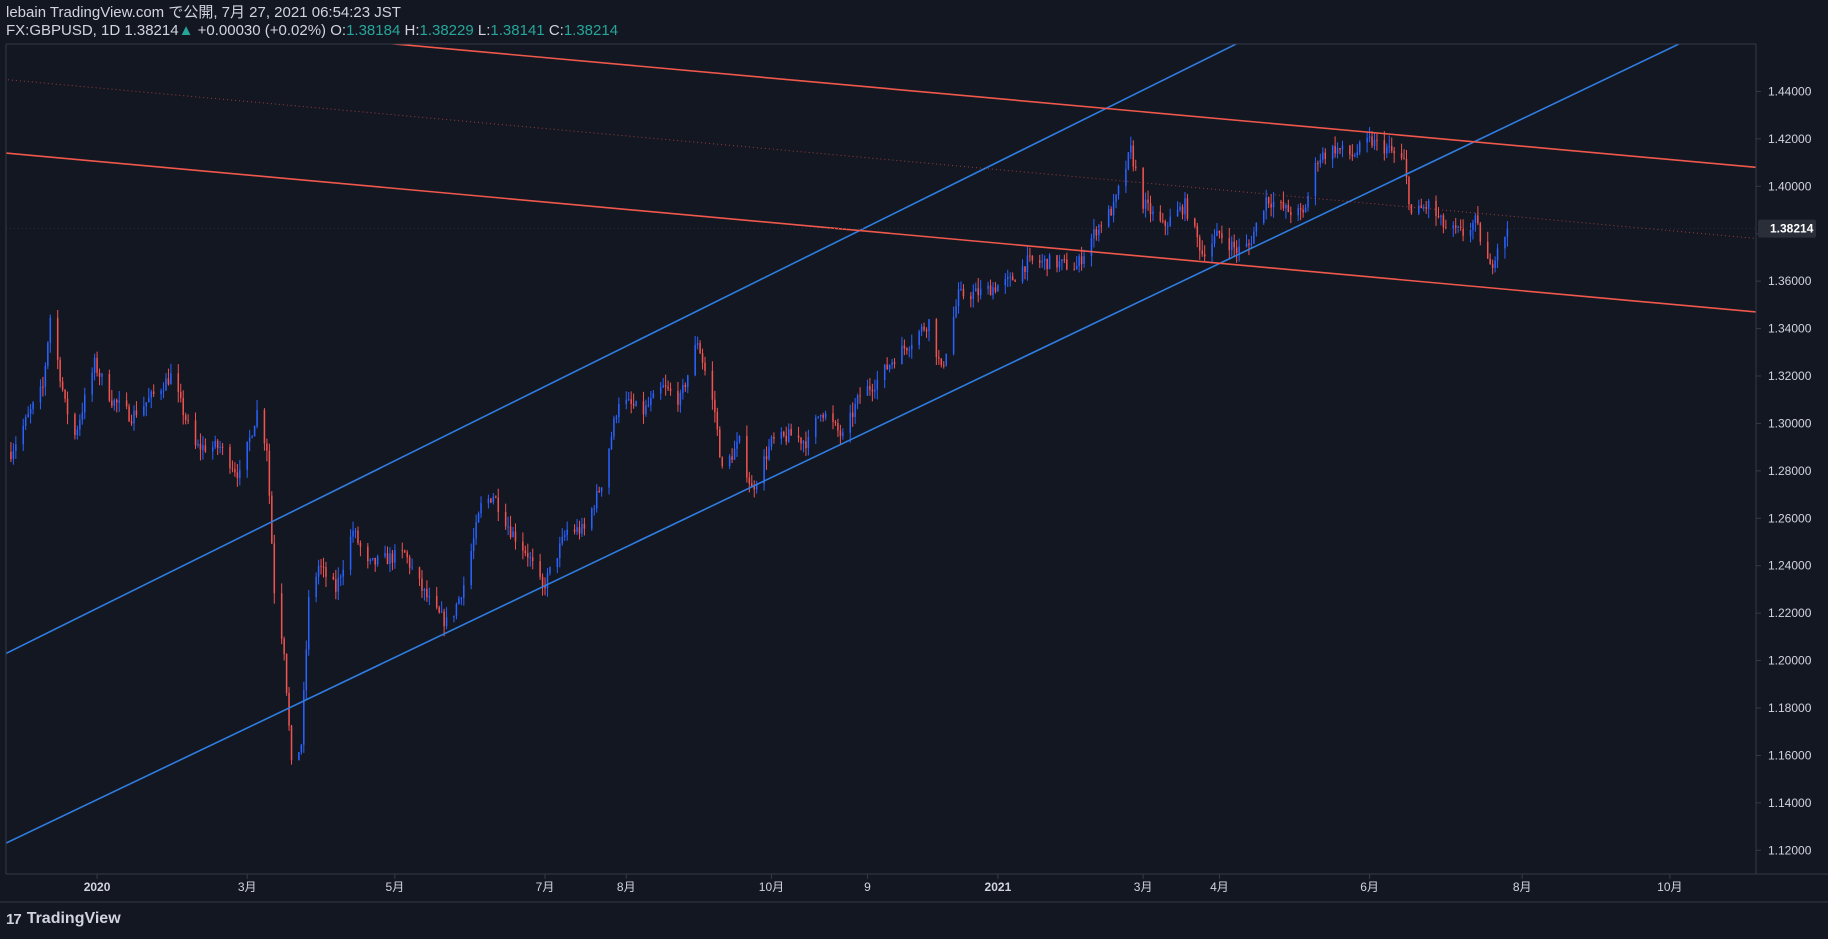 This screenshot has width=1828, height=939. I want to click on price-tick-label: 1.22000, so click(1790, 613).